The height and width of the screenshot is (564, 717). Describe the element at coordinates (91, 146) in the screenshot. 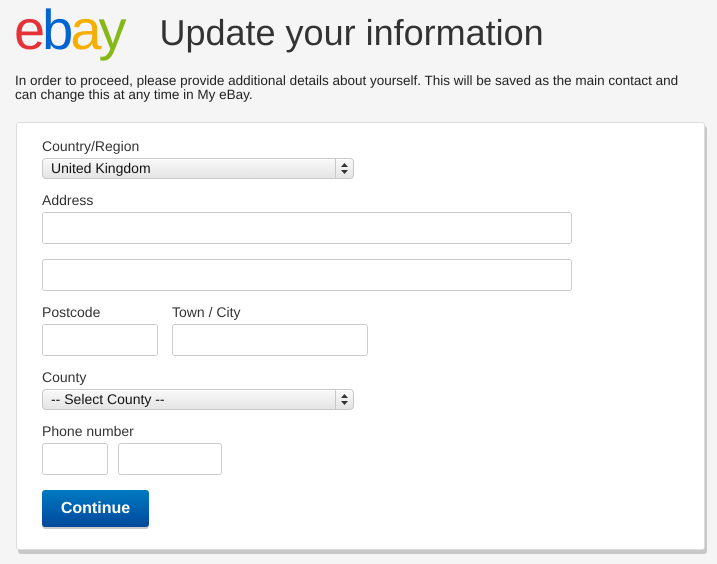

I see `field-label: Country/Region` at that location.